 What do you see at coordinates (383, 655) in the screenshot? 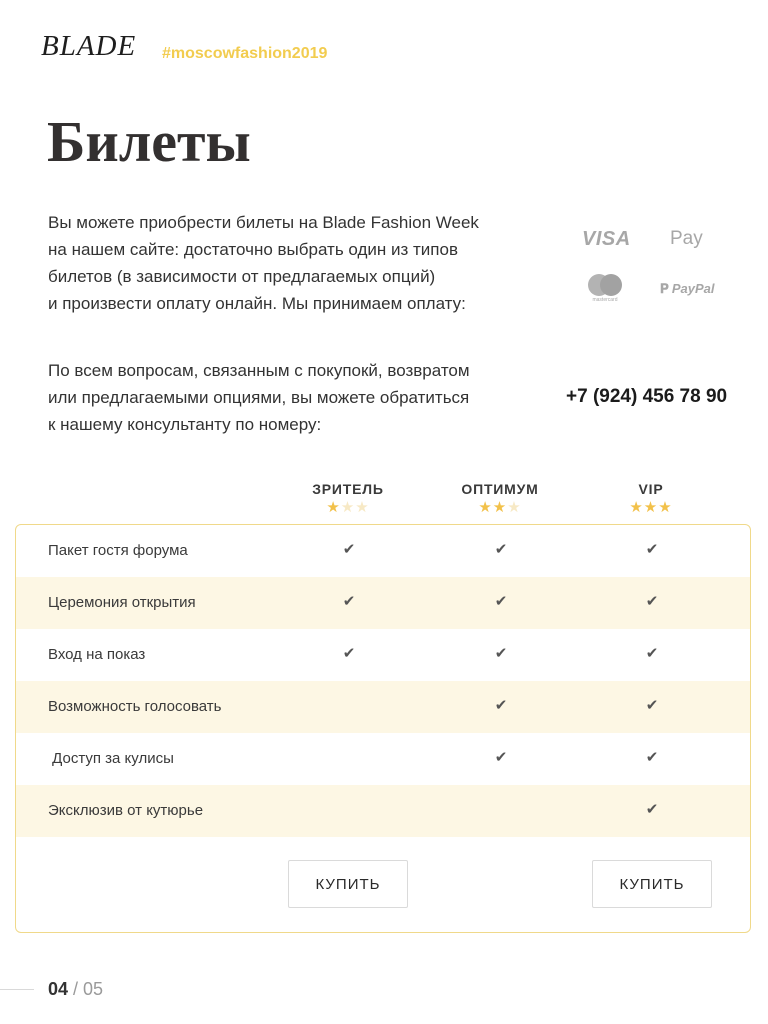
I see `table-row: Вход на показ ✔ ✔ ✔` at bounding box center [383, 655].